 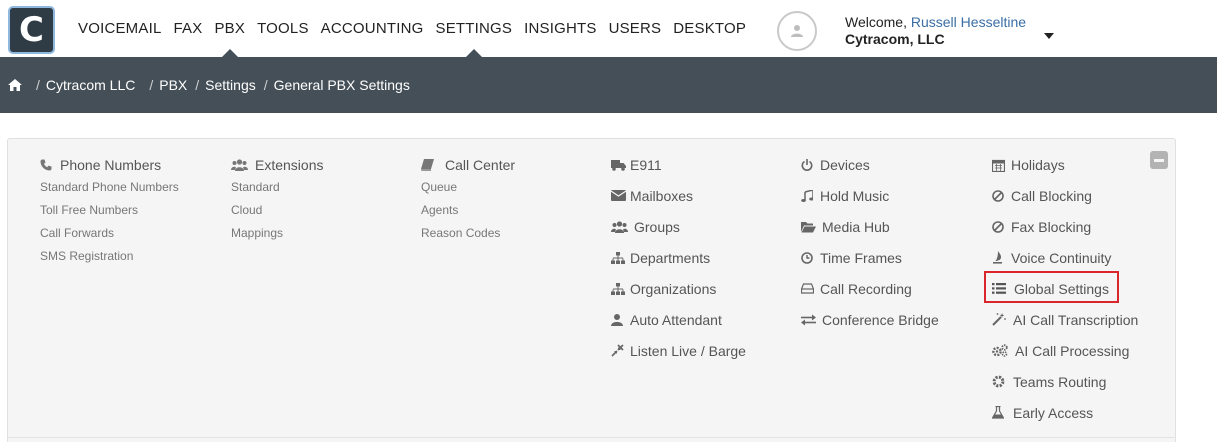 What do you see at coordinates (968, 22) in the screenshot?
I see `user-name: Russell Hesseltine` at bounding box center [968, 22].